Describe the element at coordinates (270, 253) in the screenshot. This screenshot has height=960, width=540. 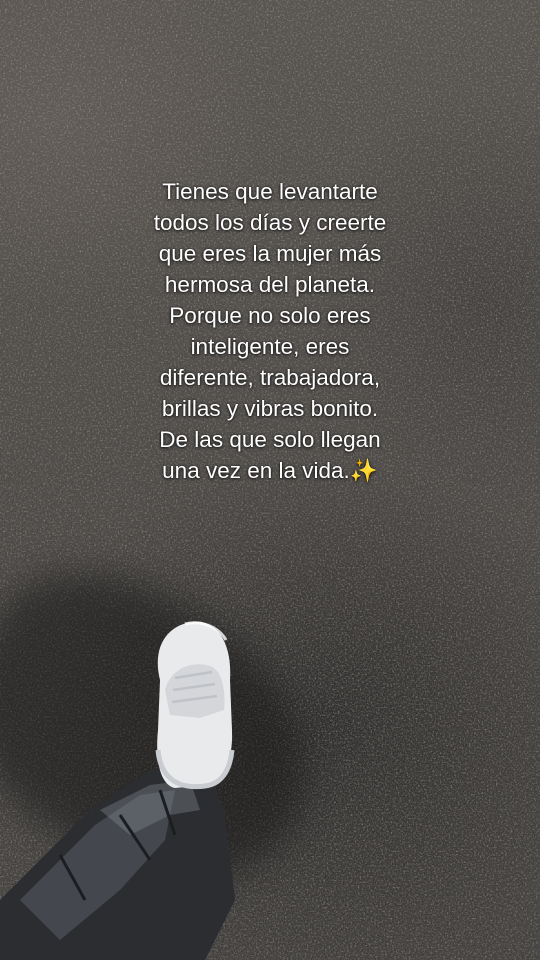
I see `quote-line: que eres la mujer más` at that location.